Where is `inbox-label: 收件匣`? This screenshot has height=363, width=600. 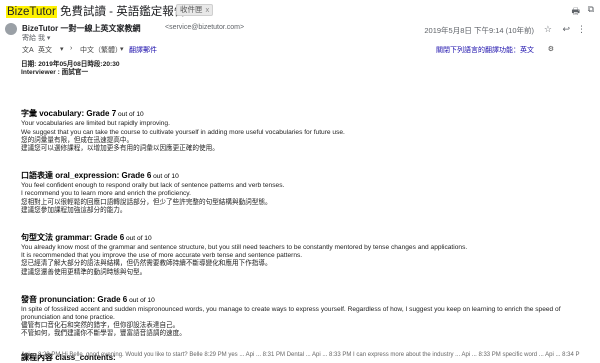 inbox-label: 收件匣 is located at coordinates (191, 9).